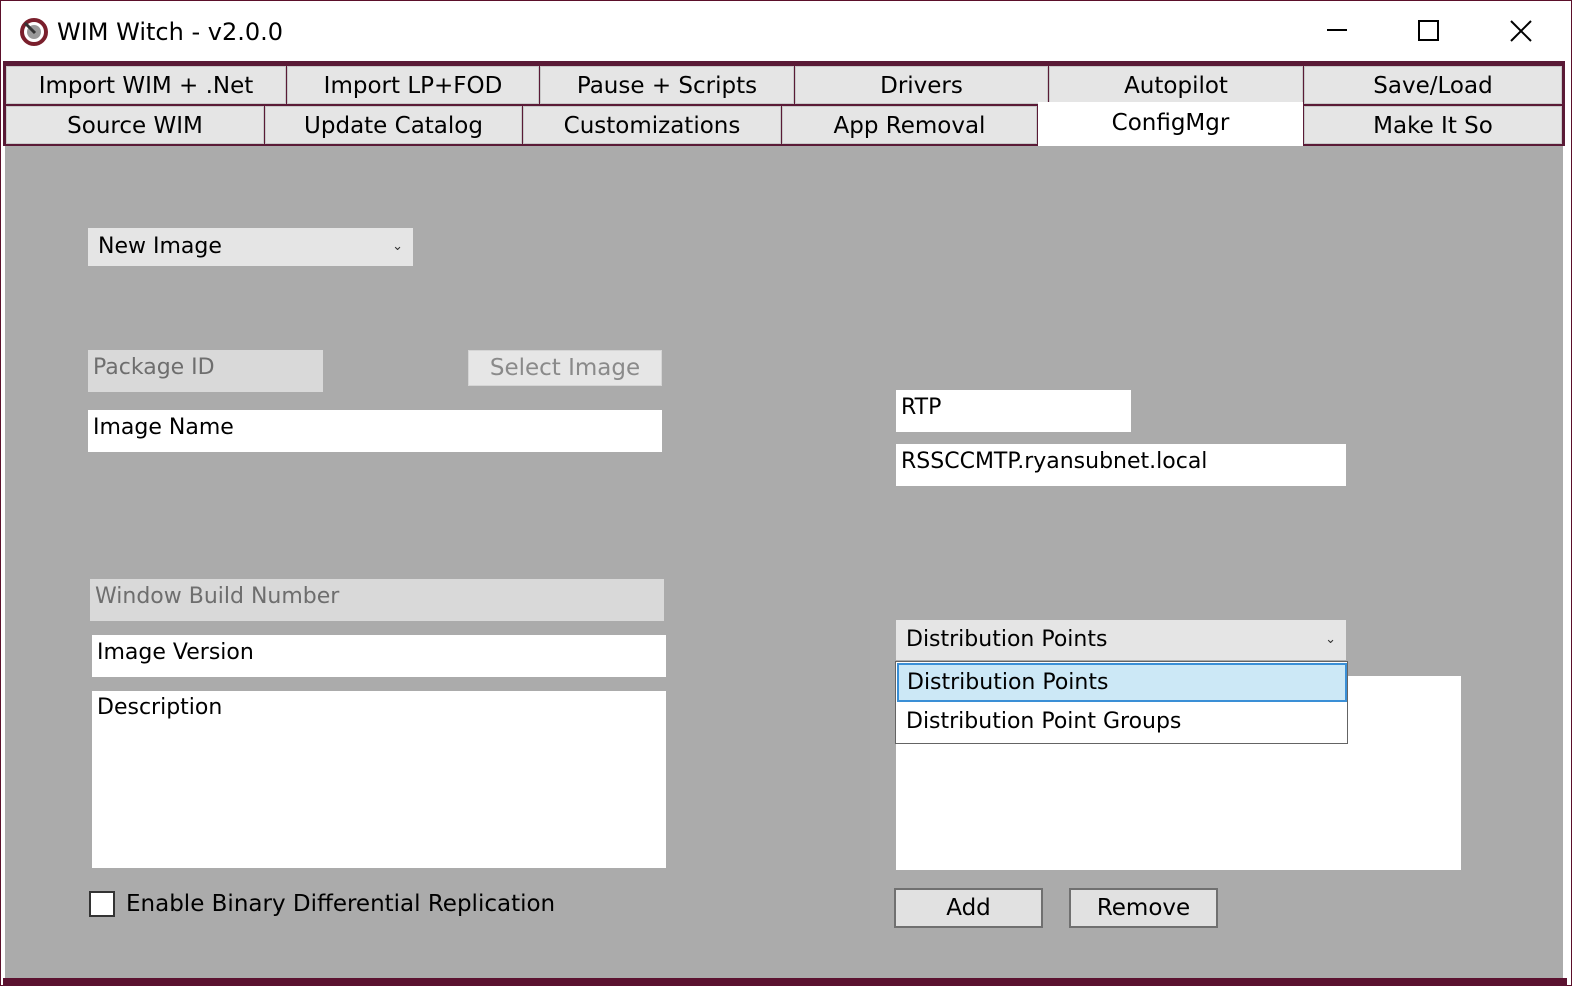  What do you see at coordinates (1013, 411) in the screenshot?
I see `site-code-field: RTP` at bounding box center [1013, 411].